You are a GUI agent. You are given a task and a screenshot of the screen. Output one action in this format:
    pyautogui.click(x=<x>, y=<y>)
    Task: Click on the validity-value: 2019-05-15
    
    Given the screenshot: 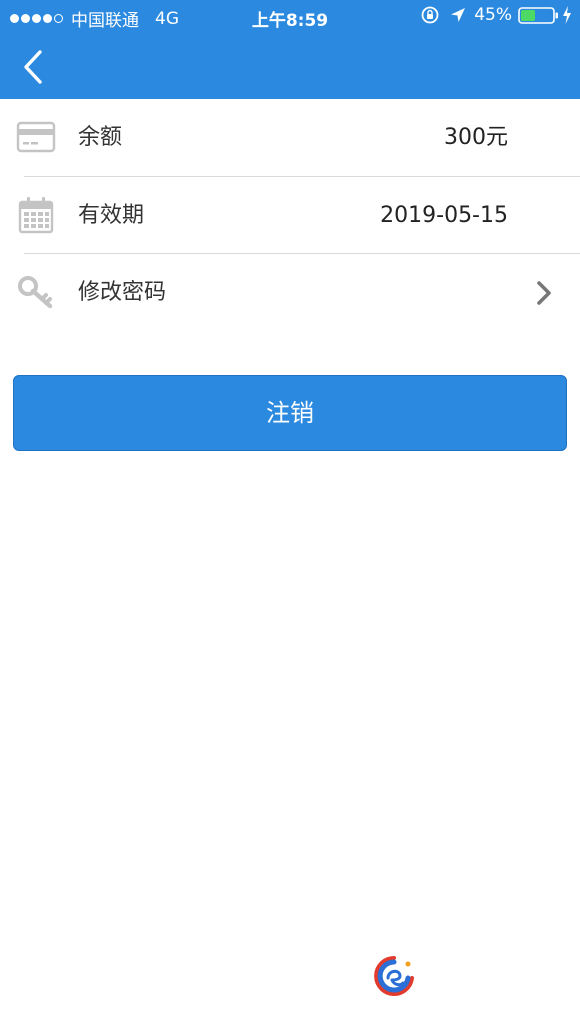 What is the action you would take?
    pyautogui.click(x=444, y=215)
    